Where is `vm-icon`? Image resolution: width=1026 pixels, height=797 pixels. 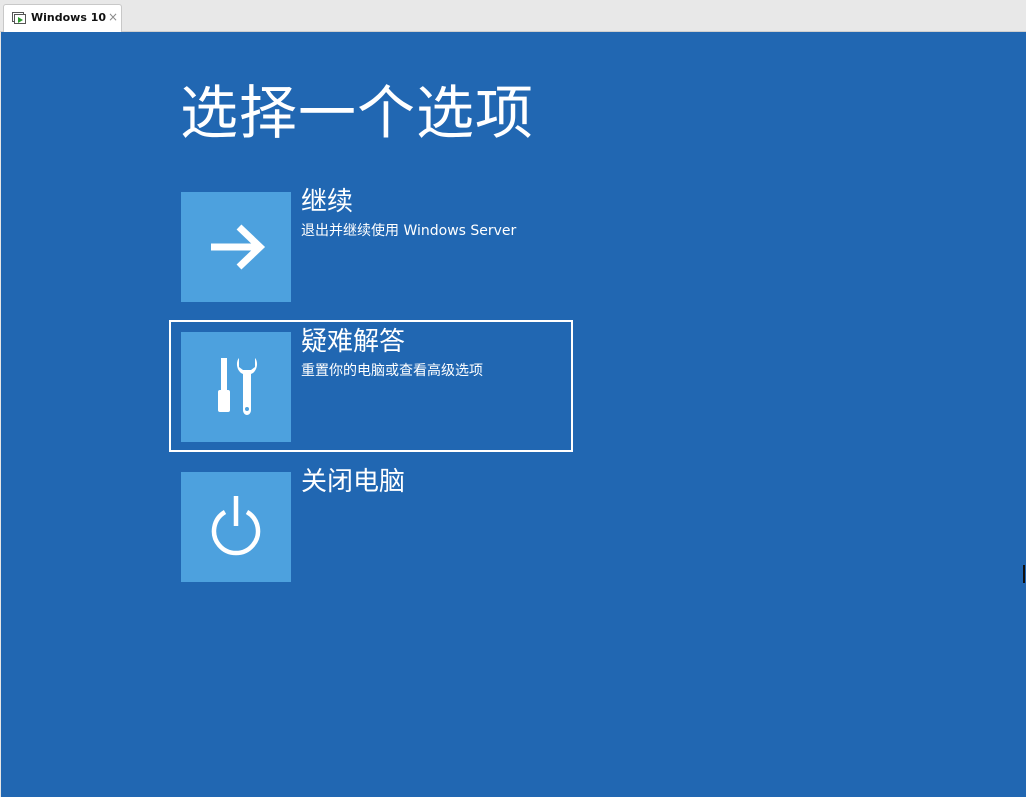 vm-icon is located at coordinates (19, 18).